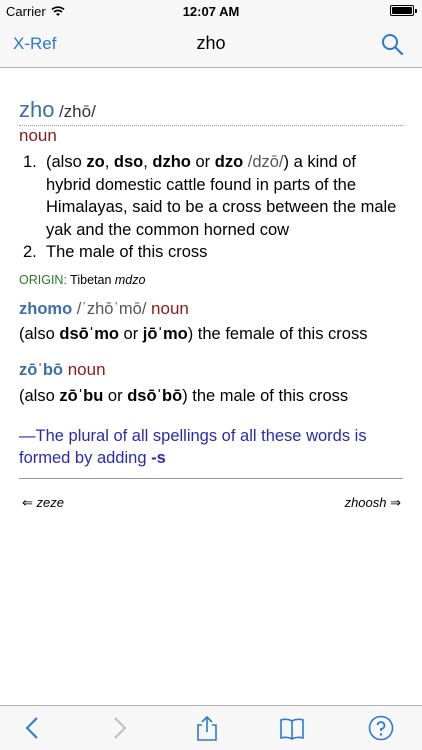 The image size is (422, 750). What do you see at coordinates (263, 162) in the screenshot?
I see `variant-pronunciation: /dzō/` at bounding box center [263, 162].